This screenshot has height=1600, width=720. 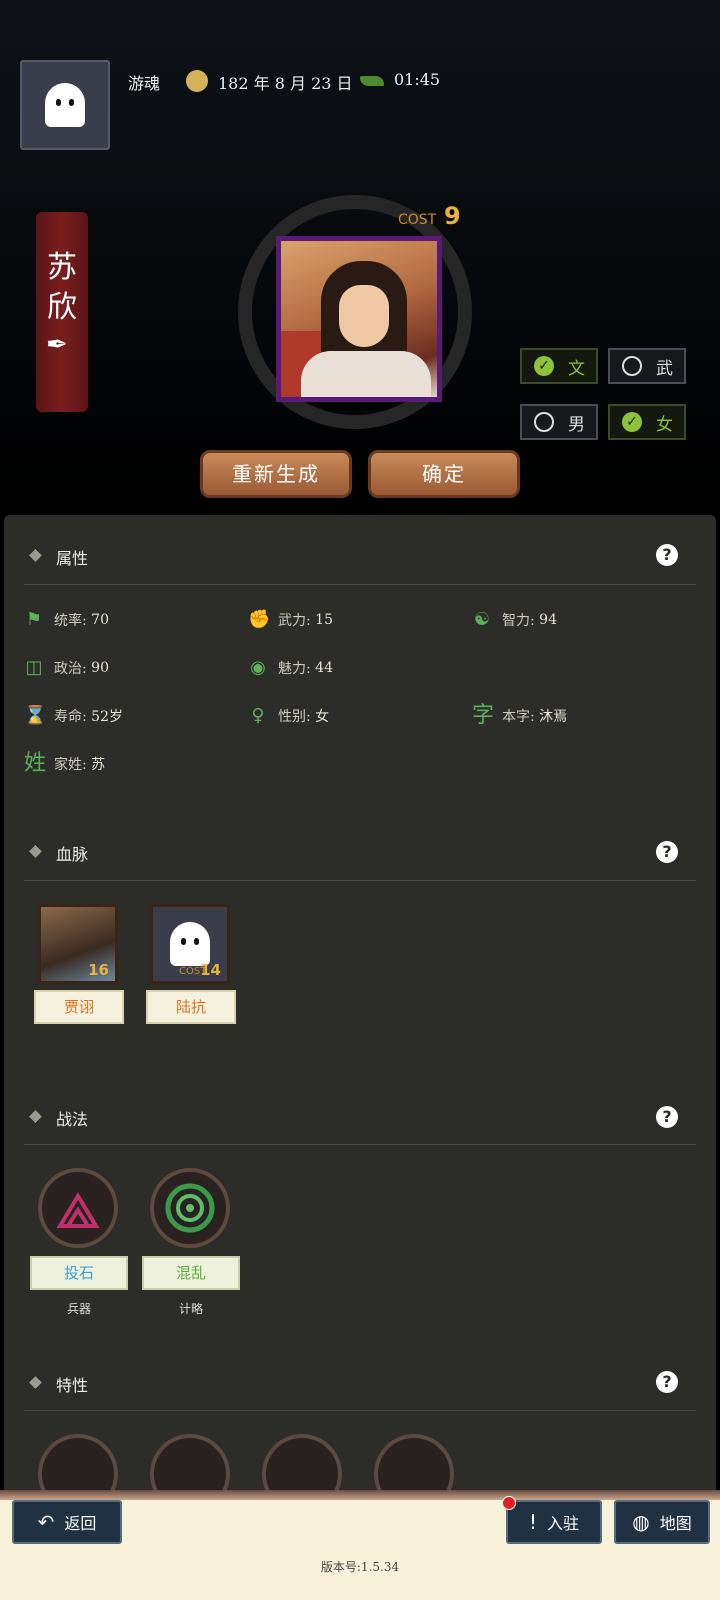 I want to click on feather-icon: ✒, so click(x=57, y=345).